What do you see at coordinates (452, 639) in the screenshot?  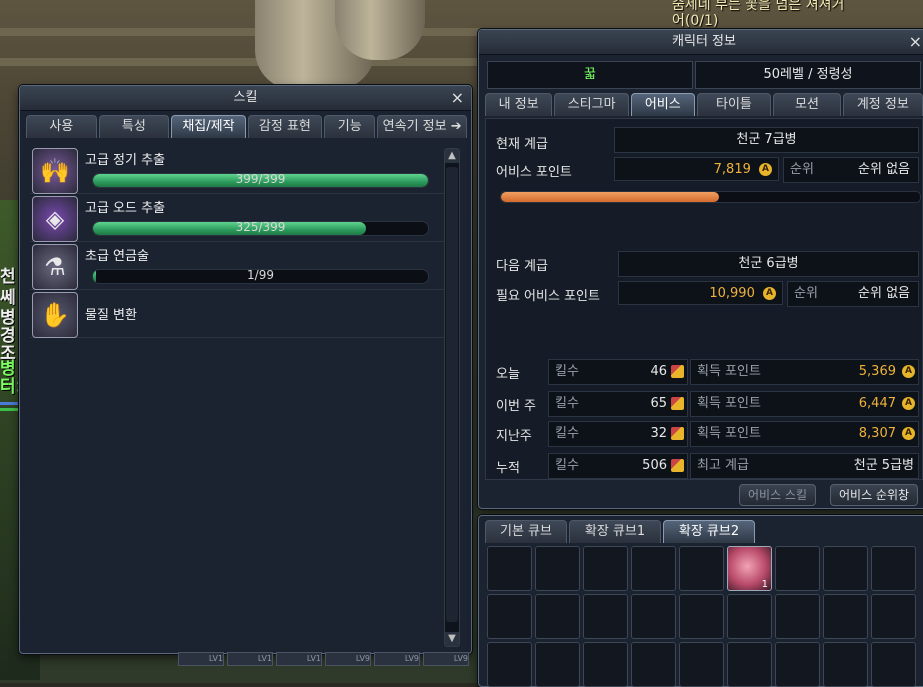 I see `scroll-down-icon: ▼` at bounding box center [452, 639].